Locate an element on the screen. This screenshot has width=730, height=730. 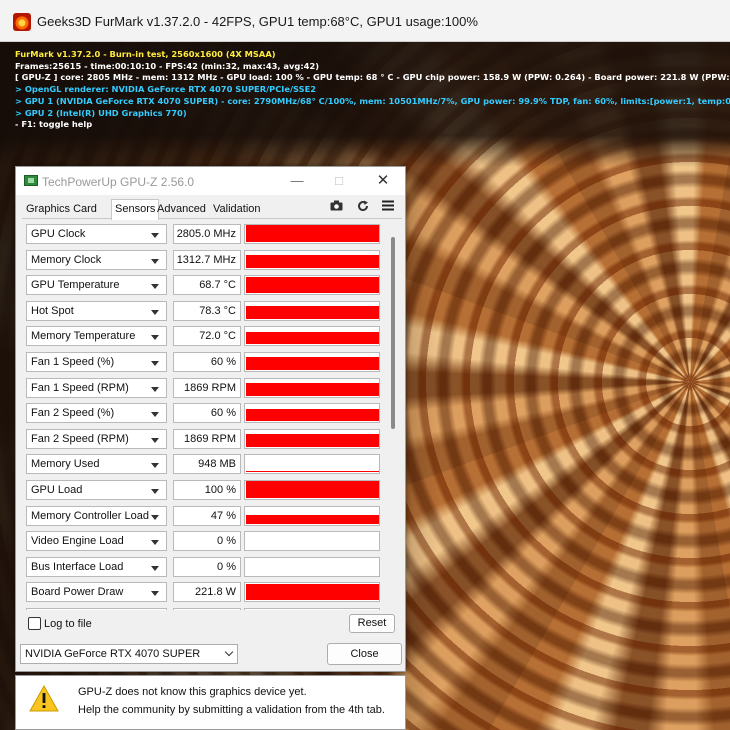
sensor-row: Memory Used 948 MB is located at coordinates (203, 464).